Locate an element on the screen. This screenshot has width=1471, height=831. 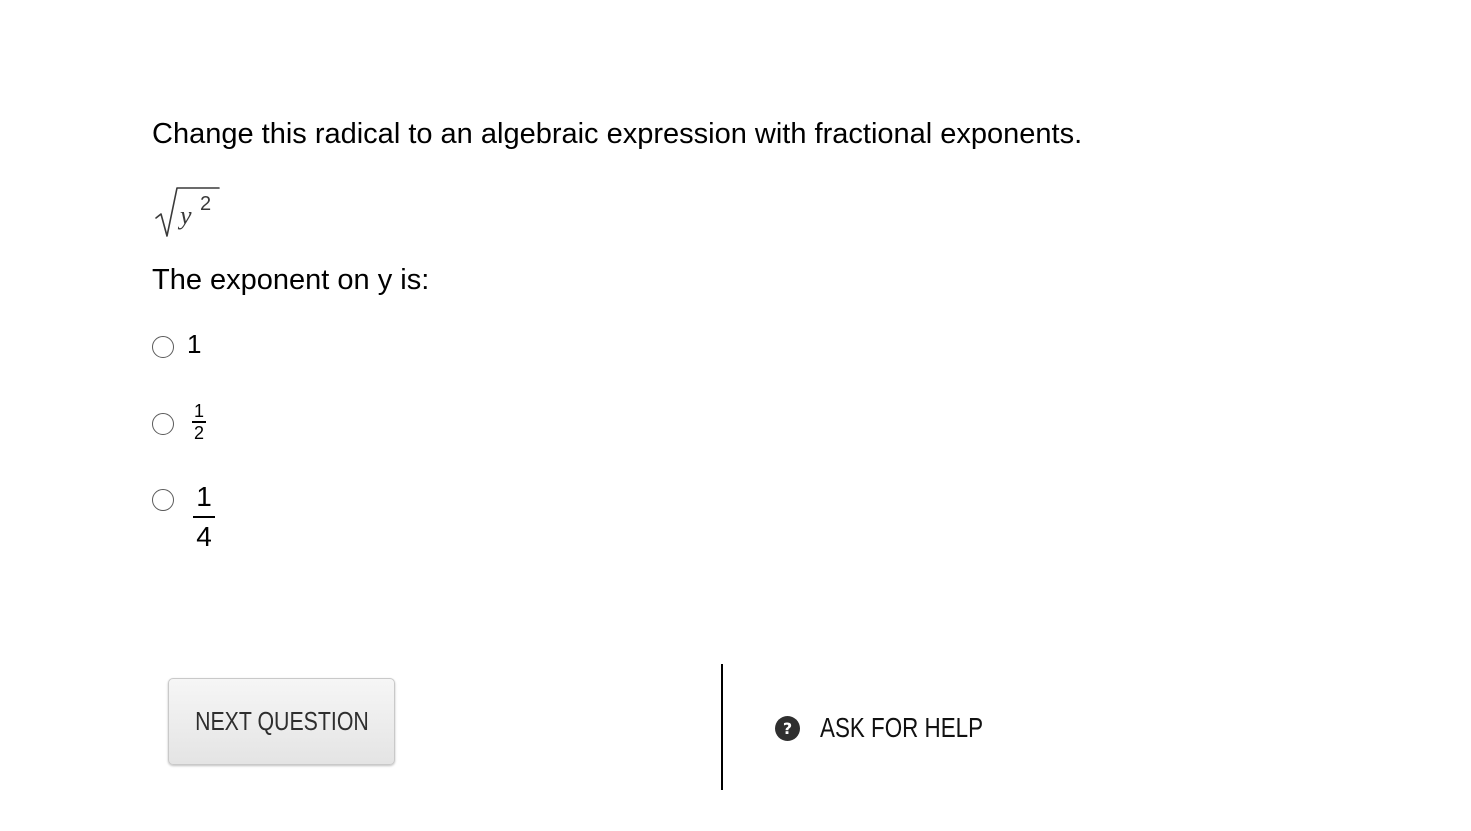
next-question-label: NEXT QUESTION is located at coordinates (281, 721).